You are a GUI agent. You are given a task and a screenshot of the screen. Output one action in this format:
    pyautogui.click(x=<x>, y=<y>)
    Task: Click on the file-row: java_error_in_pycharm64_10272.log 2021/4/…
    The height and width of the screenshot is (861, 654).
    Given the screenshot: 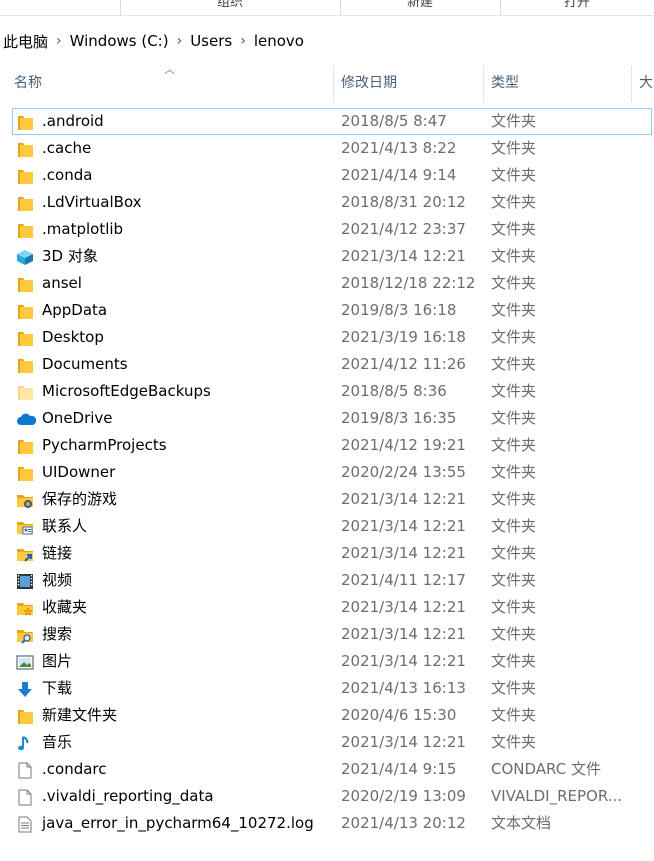 What is the action you would take?
    pyautogui.click(x=327, y=823)
    